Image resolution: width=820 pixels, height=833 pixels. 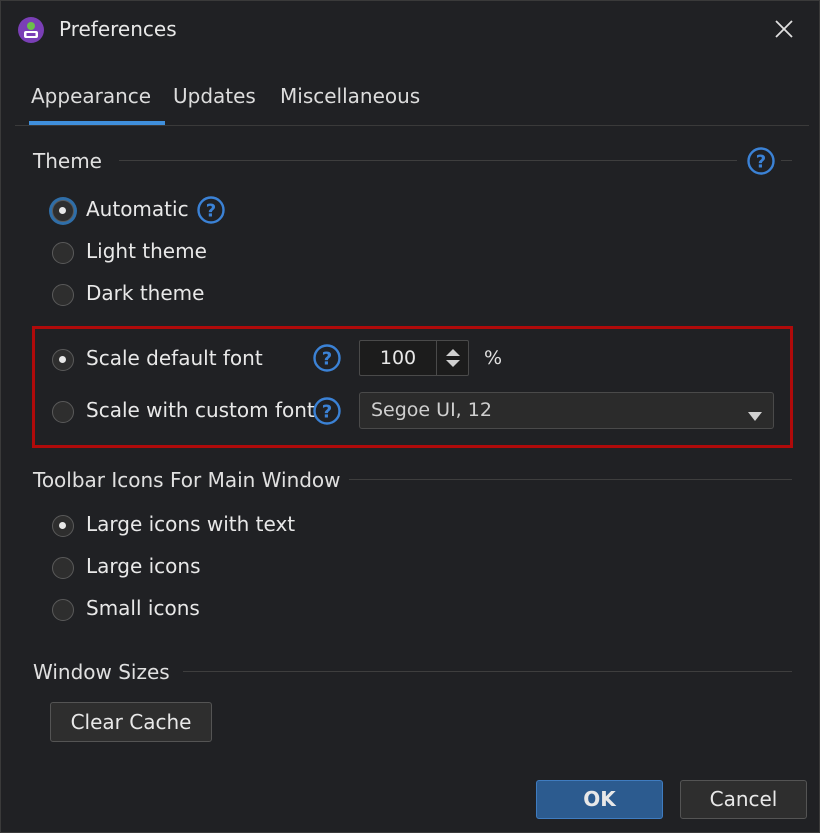 I want to click on radio-scale-default-font: Scale default font, so click(x=157, y=362).